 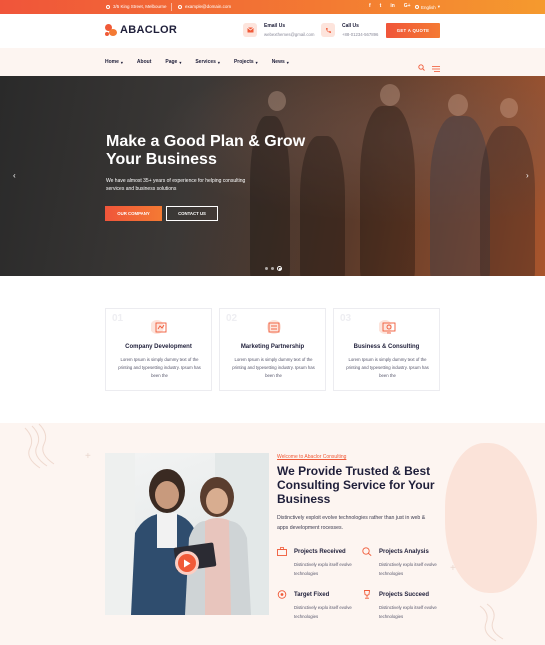 I want to click on nav-label: About, so click(x=144, y=62).